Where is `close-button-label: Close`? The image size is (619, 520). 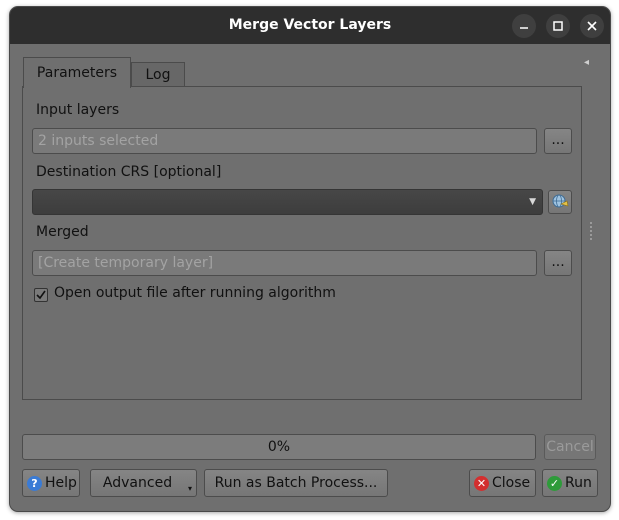 close-button-label: Close is located at coordinates (511, 483).